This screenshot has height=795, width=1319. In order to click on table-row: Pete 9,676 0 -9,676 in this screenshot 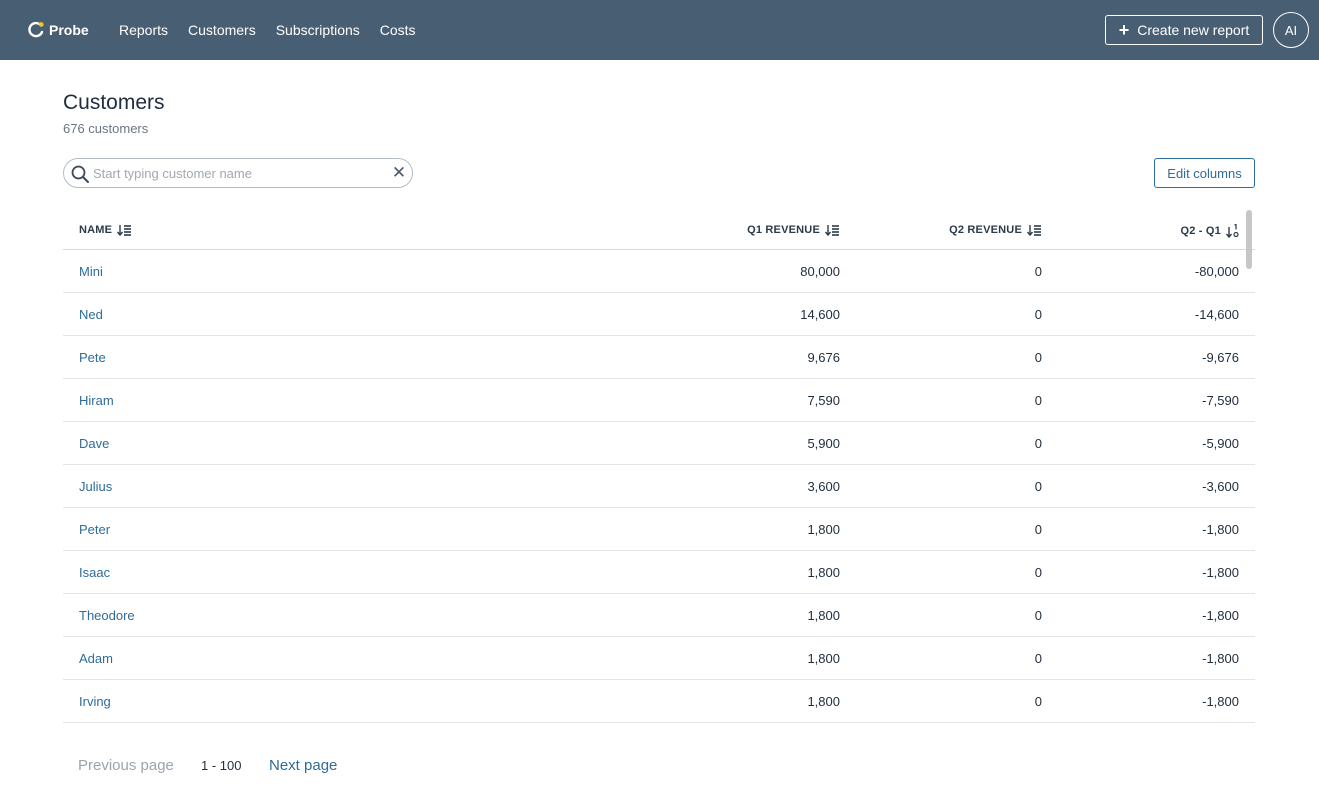, I will do `click(659, 357)`.